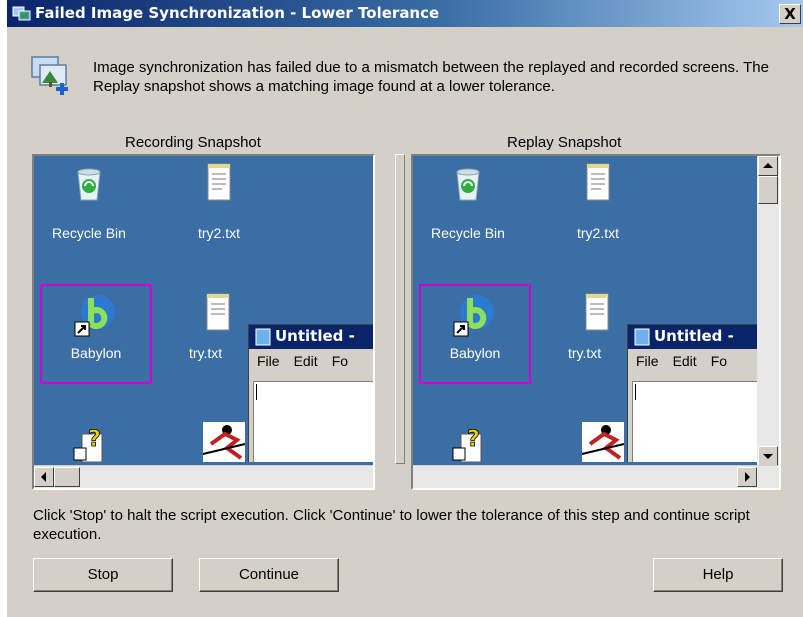 This screenshot has width=803, height=617. I want to click on panel-splitter, so click(401, 309).